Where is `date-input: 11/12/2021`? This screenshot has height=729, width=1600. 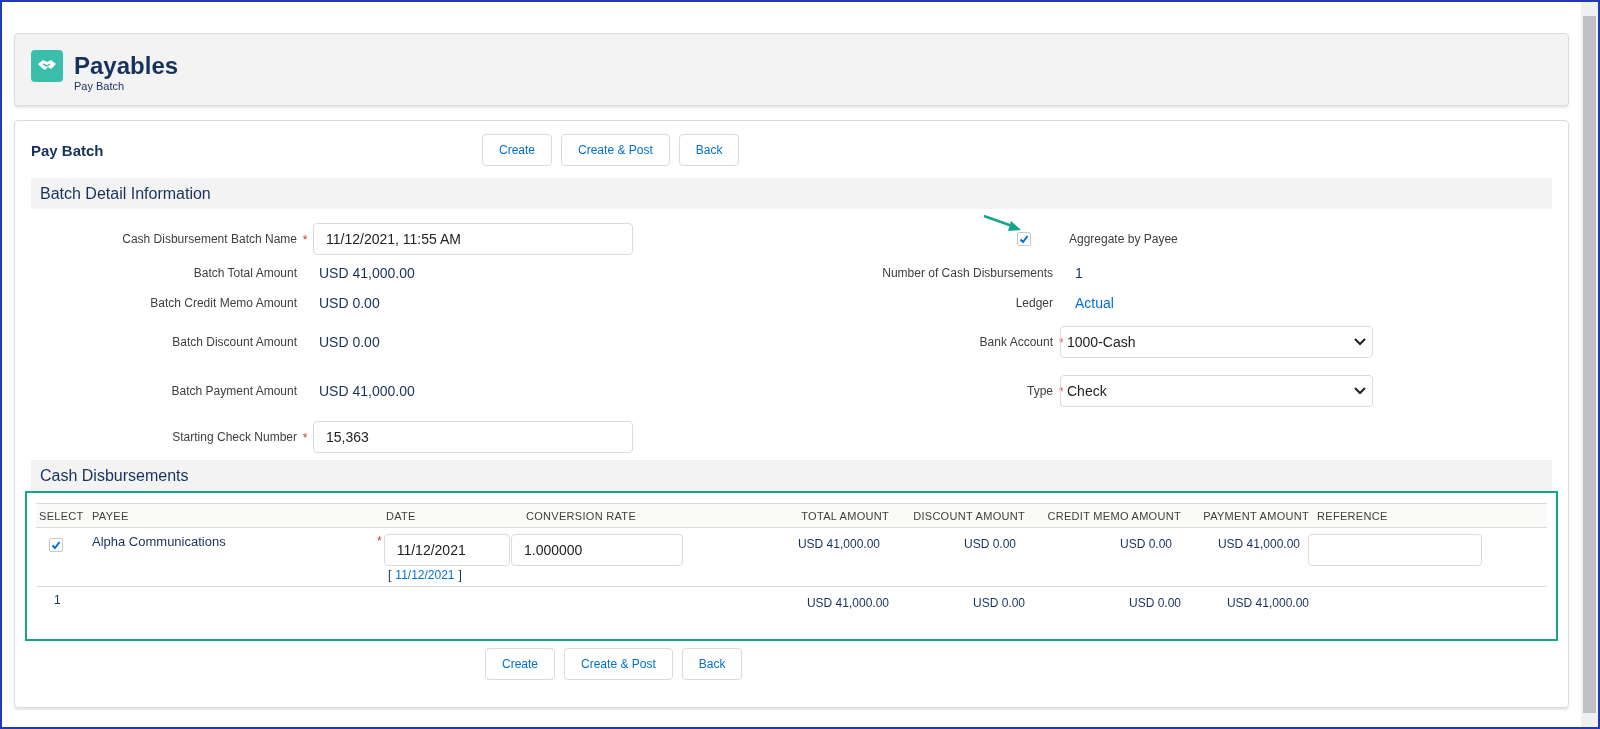 date-input: 11/12/2021 is located at coordinates (446, 550).